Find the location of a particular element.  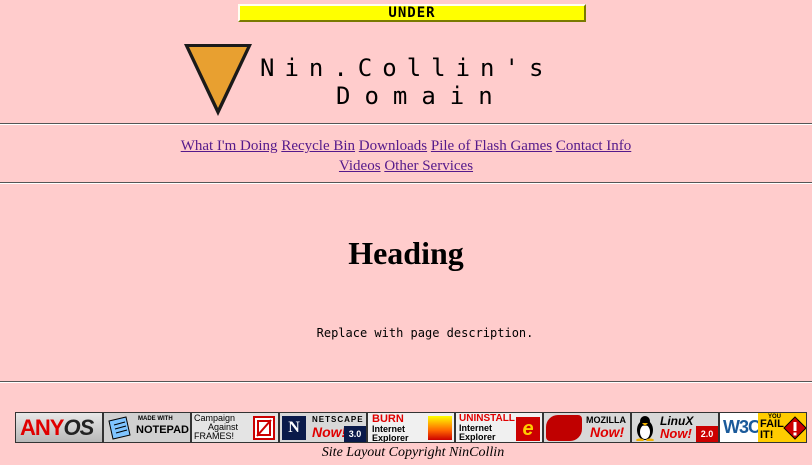

w3c-you-fail-it-badge: W3C YOU FAIL IT! is located at coordinates (763, 427).